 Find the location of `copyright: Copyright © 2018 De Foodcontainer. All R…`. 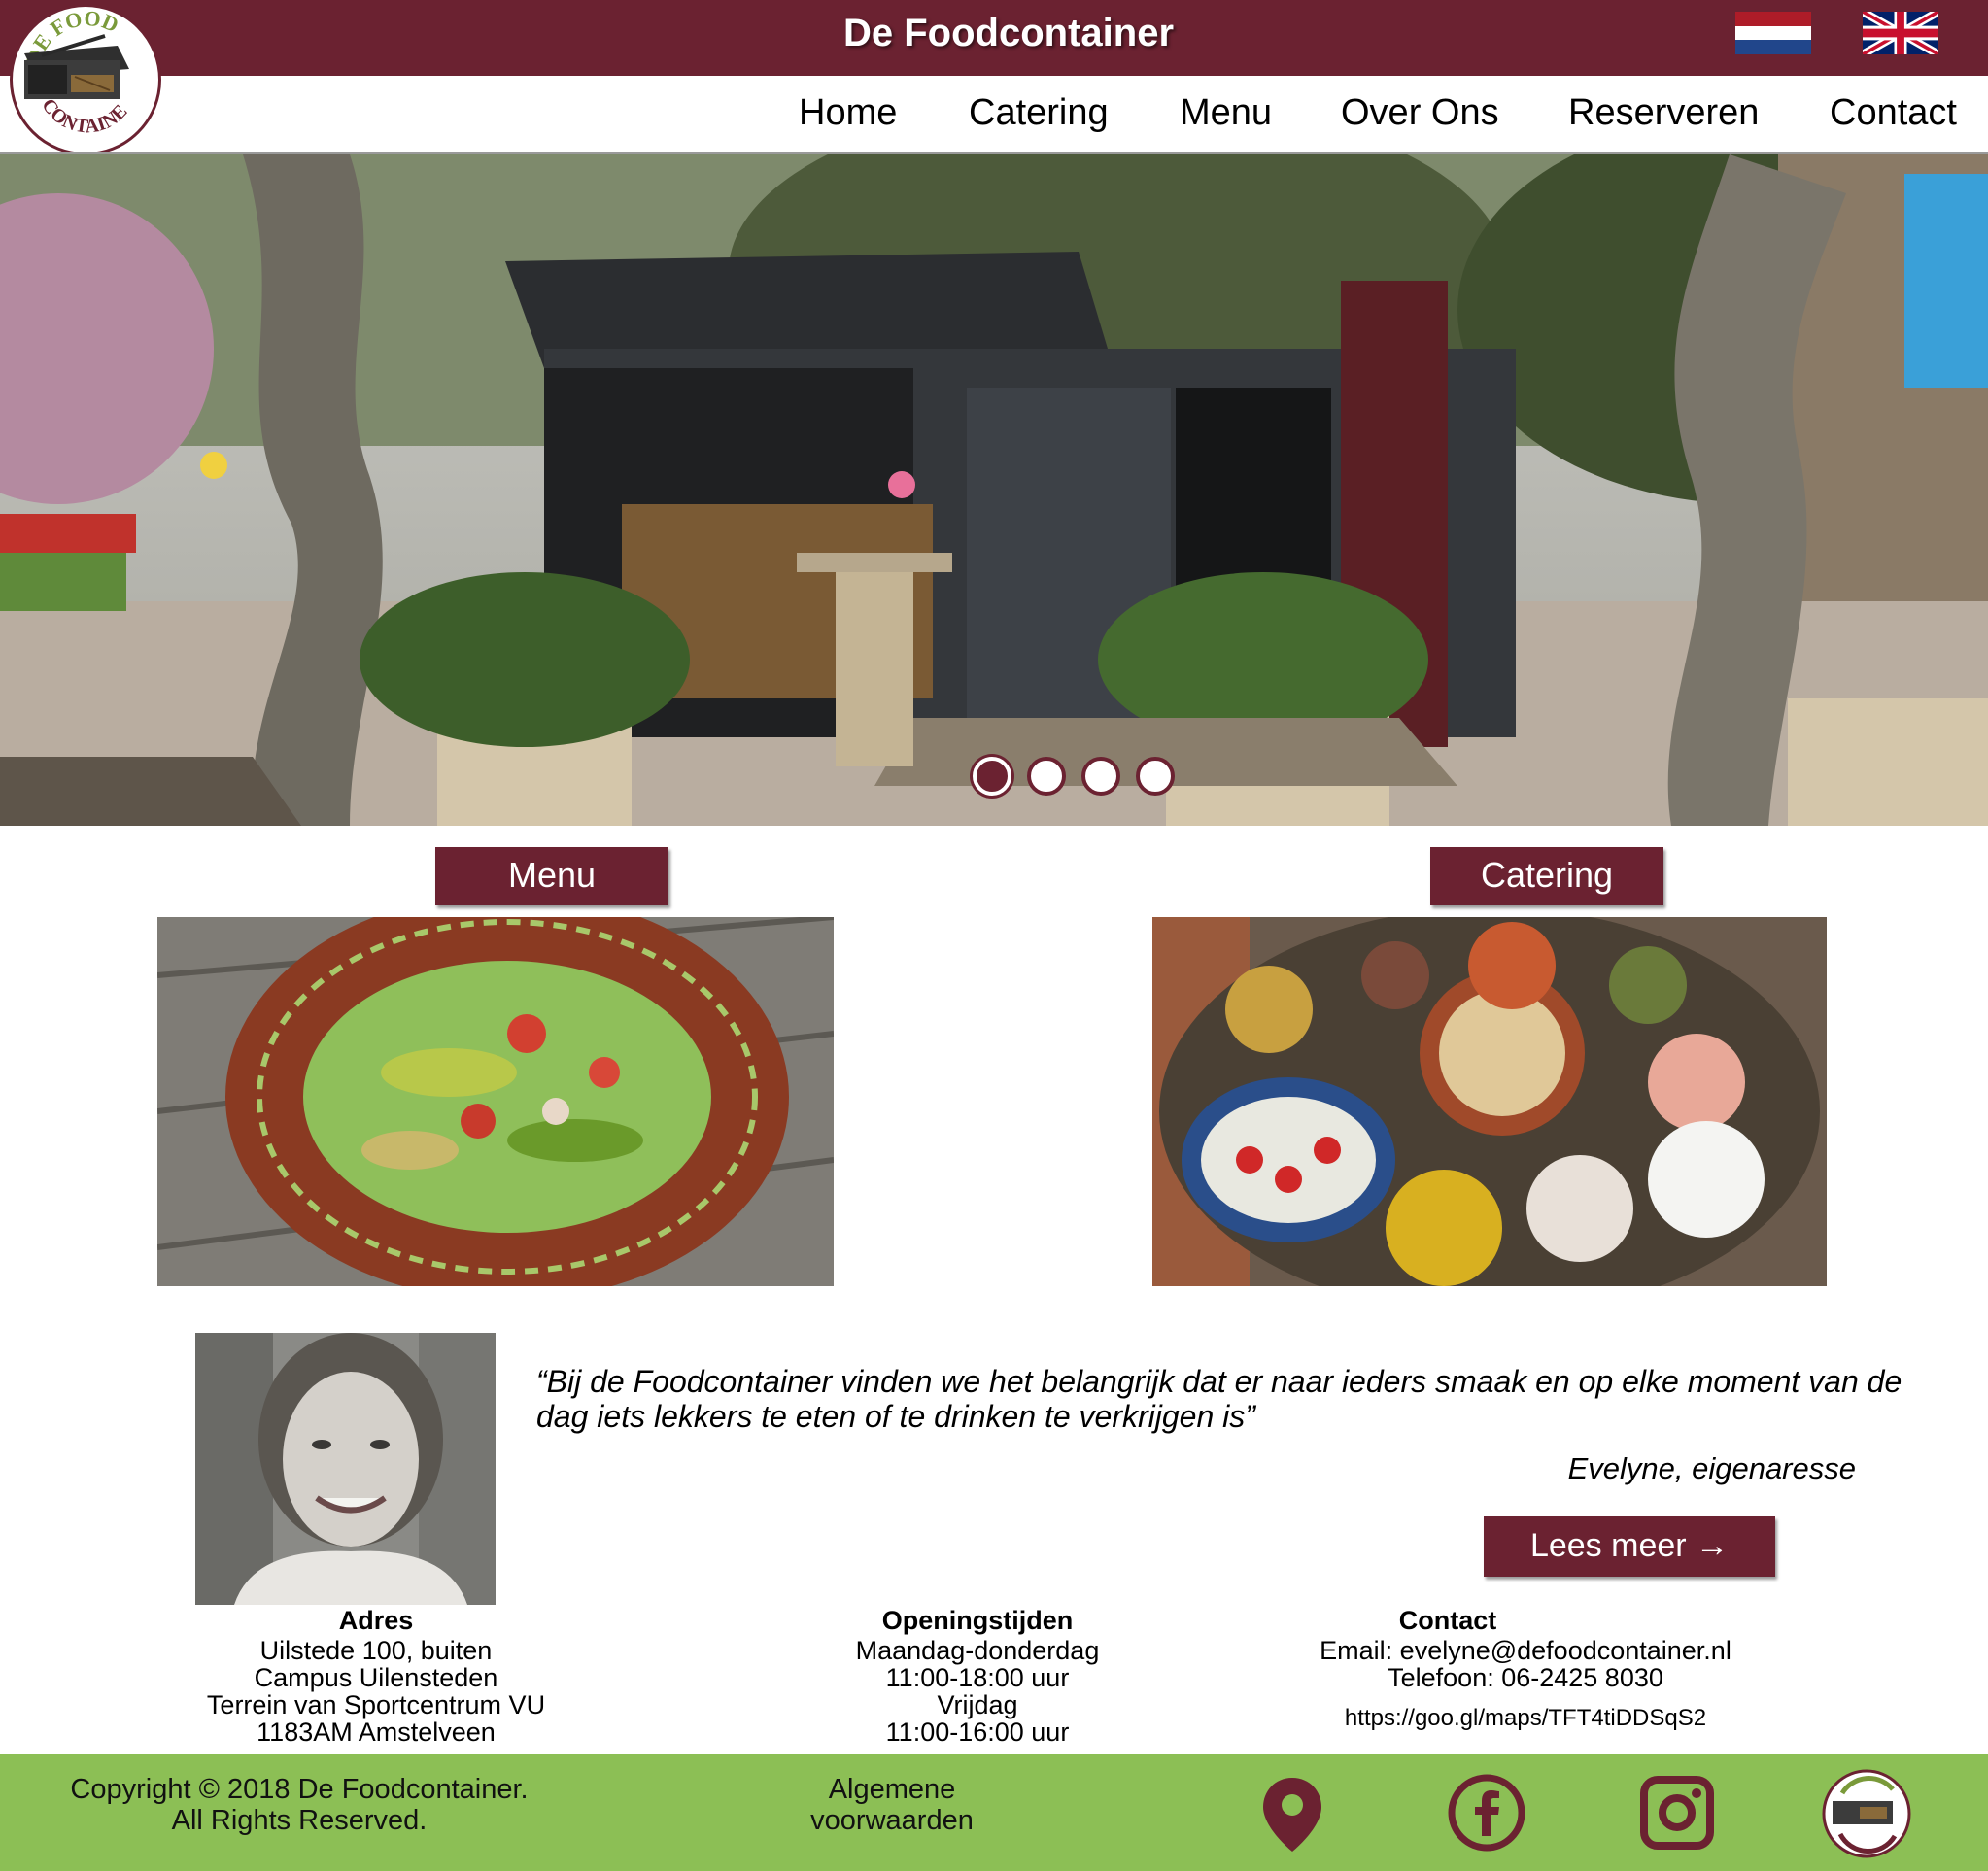

copyright: Copyright © 2018 De Foodcontainer. All R… is located at coordinates (299, 1805).